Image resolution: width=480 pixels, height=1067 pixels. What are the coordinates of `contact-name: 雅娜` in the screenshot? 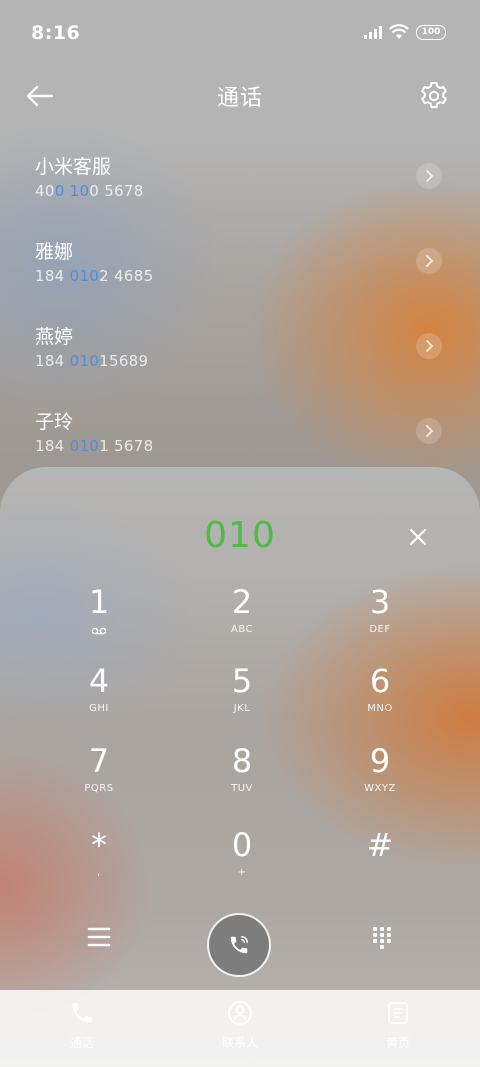 It's located at (54, 252).